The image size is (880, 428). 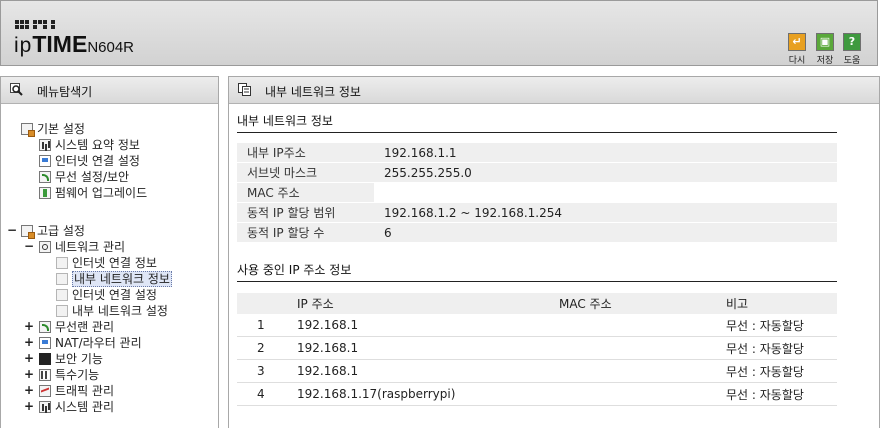 I want to click on column-mac: MAC 주소, so click(x=641, y=303).